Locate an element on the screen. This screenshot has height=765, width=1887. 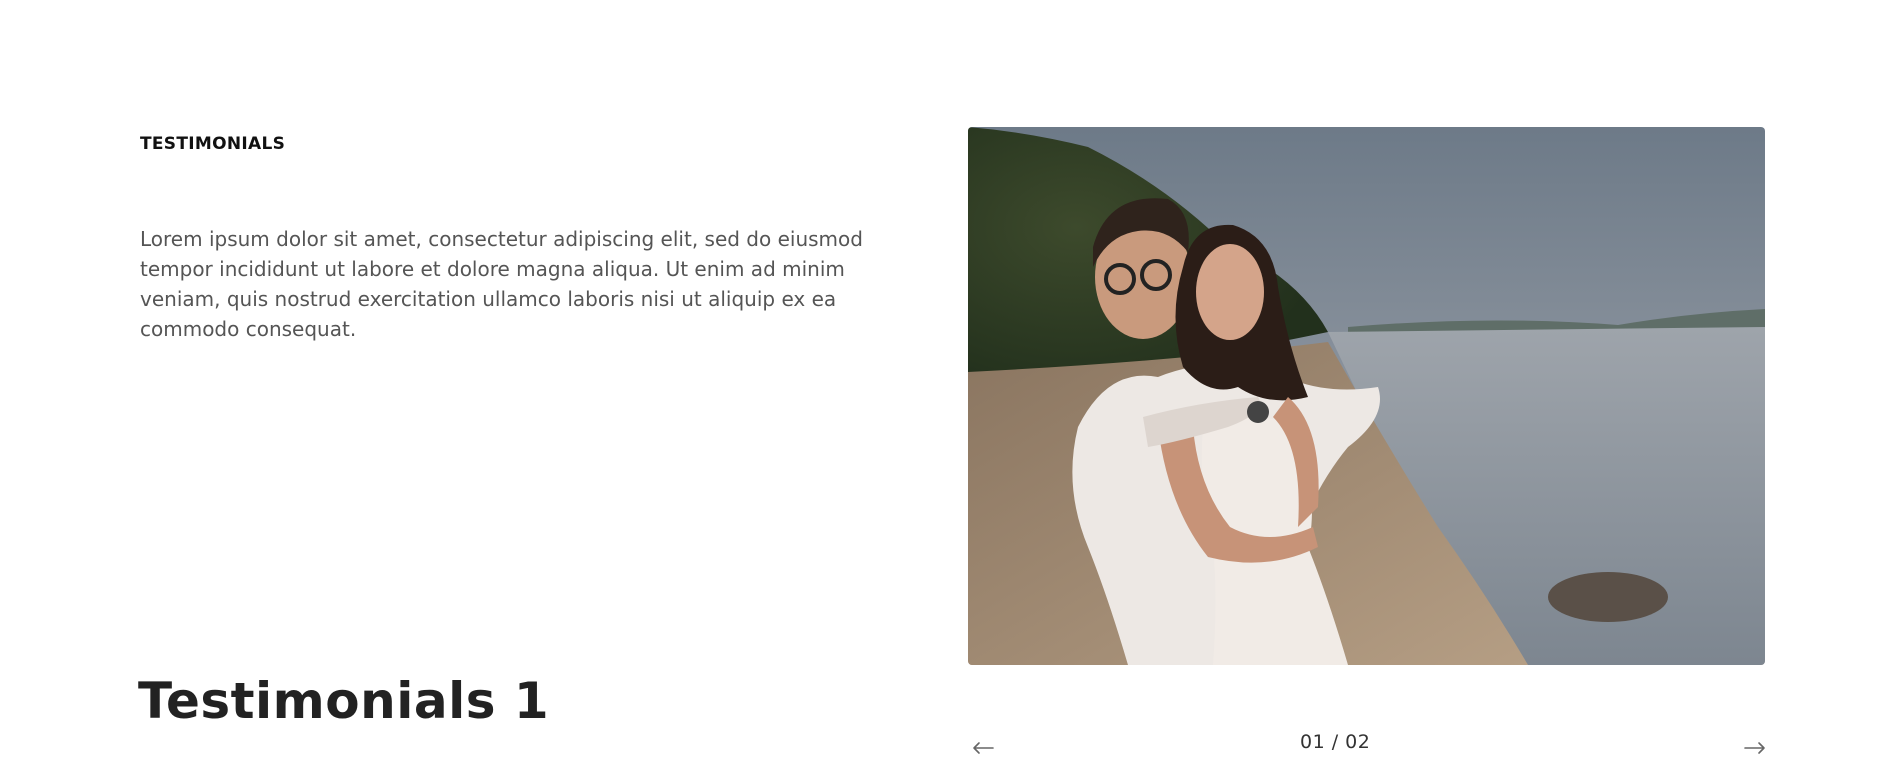
arrow-left-icon is located at coordinates (983, 748).